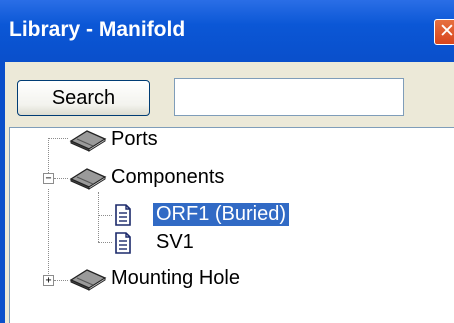 The height and width of the screenshot is (323, 454). I want to click on tree-item-label: Ports, so click(134, 139).